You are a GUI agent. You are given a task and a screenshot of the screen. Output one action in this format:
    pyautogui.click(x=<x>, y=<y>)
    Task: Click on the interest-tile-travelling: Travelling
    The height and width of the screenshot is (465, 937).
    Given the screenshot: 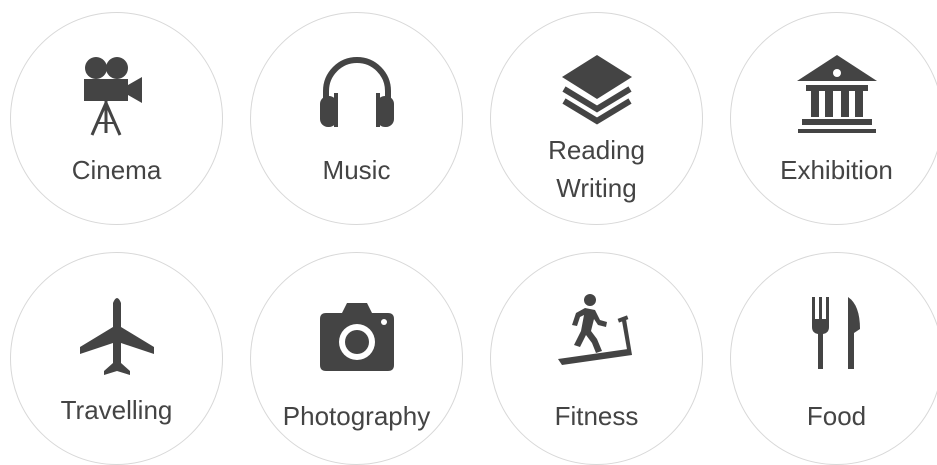 What is the action you would take?
    pyautogui.click(x=116, y=358)
    